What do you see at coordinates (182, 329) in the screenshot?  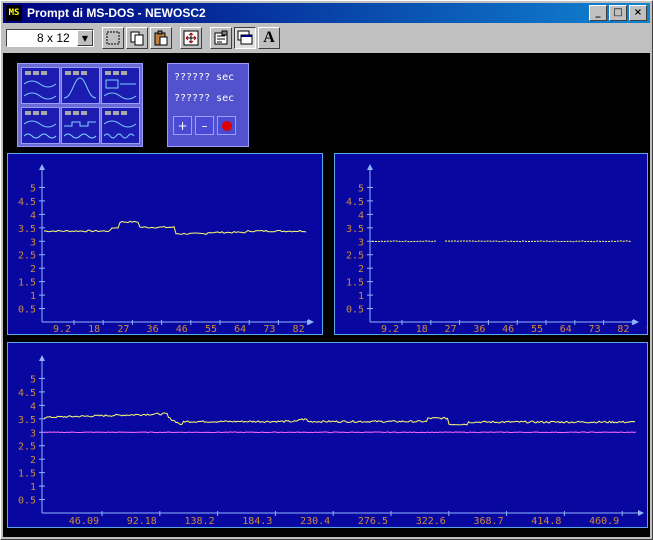 I see `plot1-x-tick-label: 46` at bounding box center [182, 329].